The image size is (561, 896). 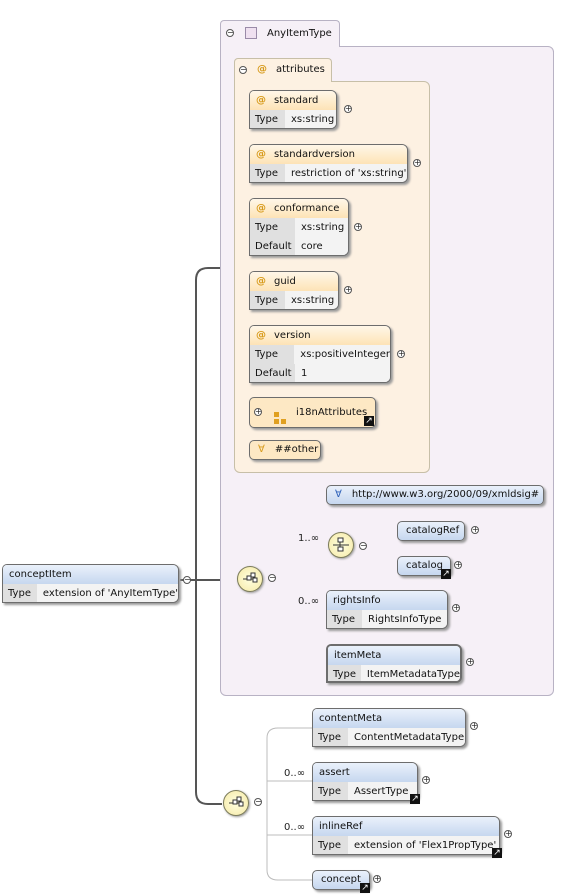 I want to click on attribute-name: conformance, so click(x=307, y=208).